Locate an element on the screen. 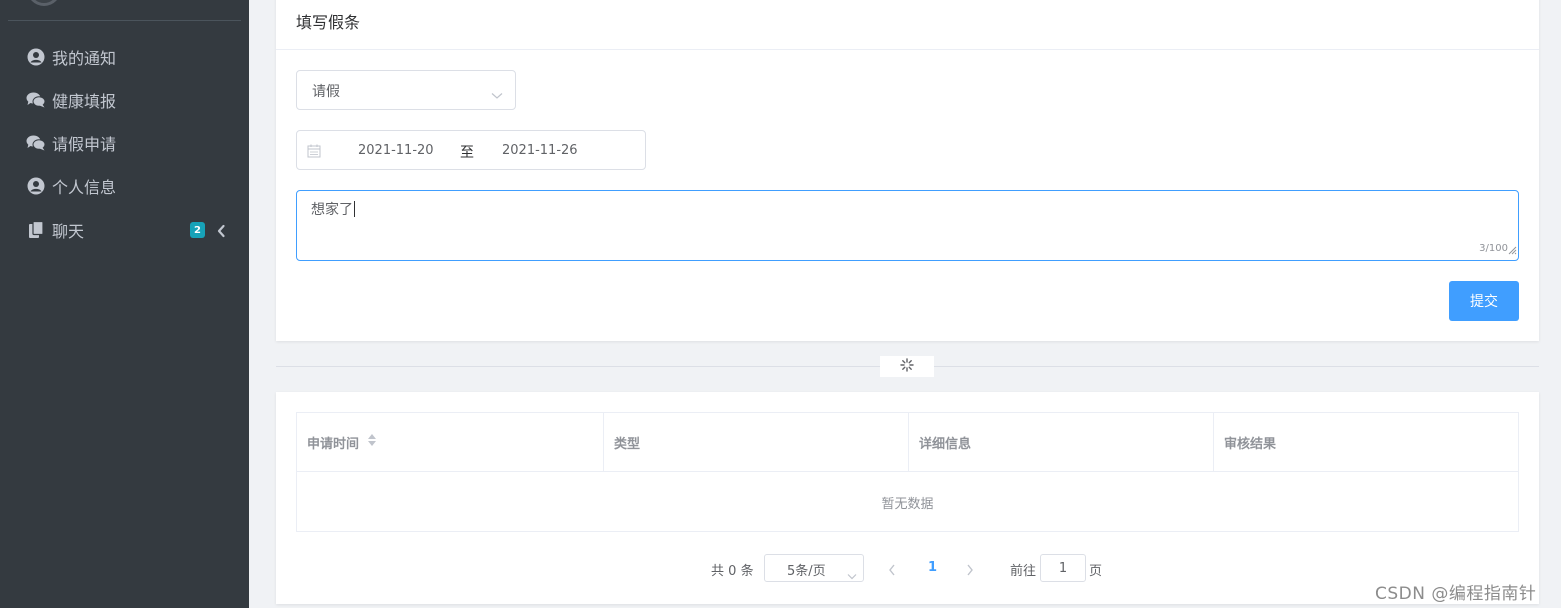 The height and width of the screenshot is (608, 1561). date-range-separator: 至 is located at coordinates (467, 153).